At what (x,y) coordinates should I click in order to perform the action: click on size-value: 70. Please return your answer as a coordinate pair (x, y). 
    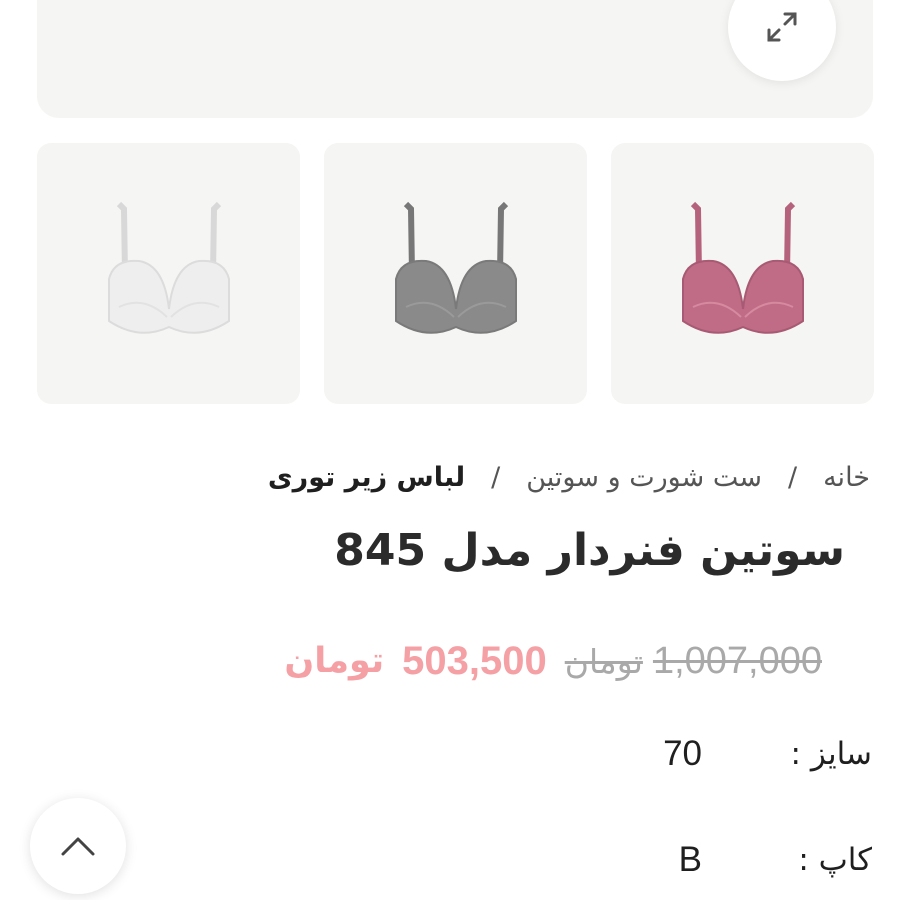
    Looking at the image, I should click on (682, 753).